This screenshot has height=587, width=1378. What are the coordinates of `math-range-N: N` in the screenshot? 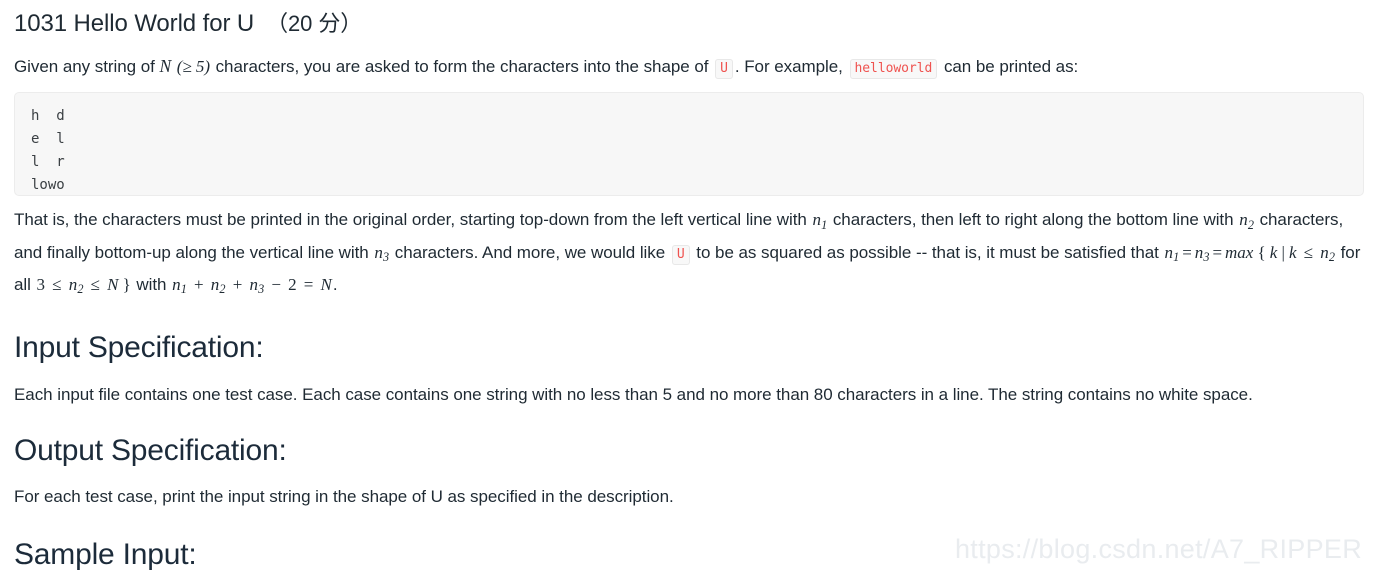 It's located at (113, 285).